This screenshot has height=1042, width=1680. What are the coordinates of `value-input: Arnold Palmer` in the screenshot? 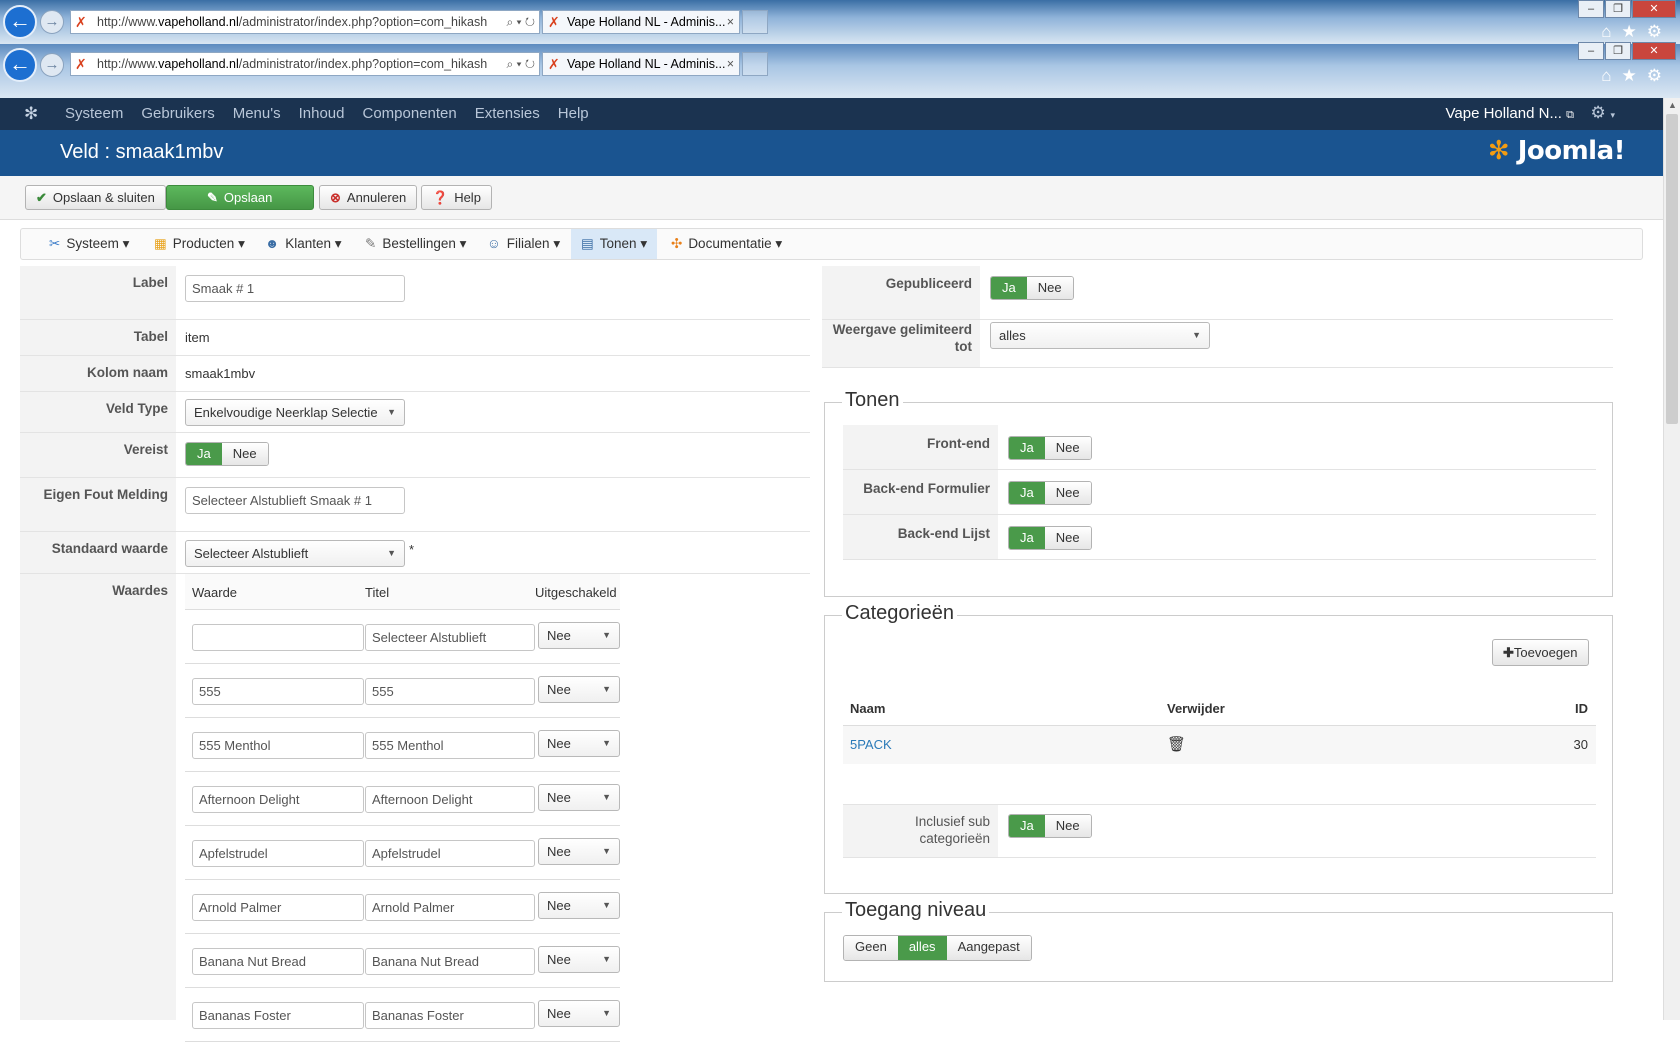 It's located at (278, 907).